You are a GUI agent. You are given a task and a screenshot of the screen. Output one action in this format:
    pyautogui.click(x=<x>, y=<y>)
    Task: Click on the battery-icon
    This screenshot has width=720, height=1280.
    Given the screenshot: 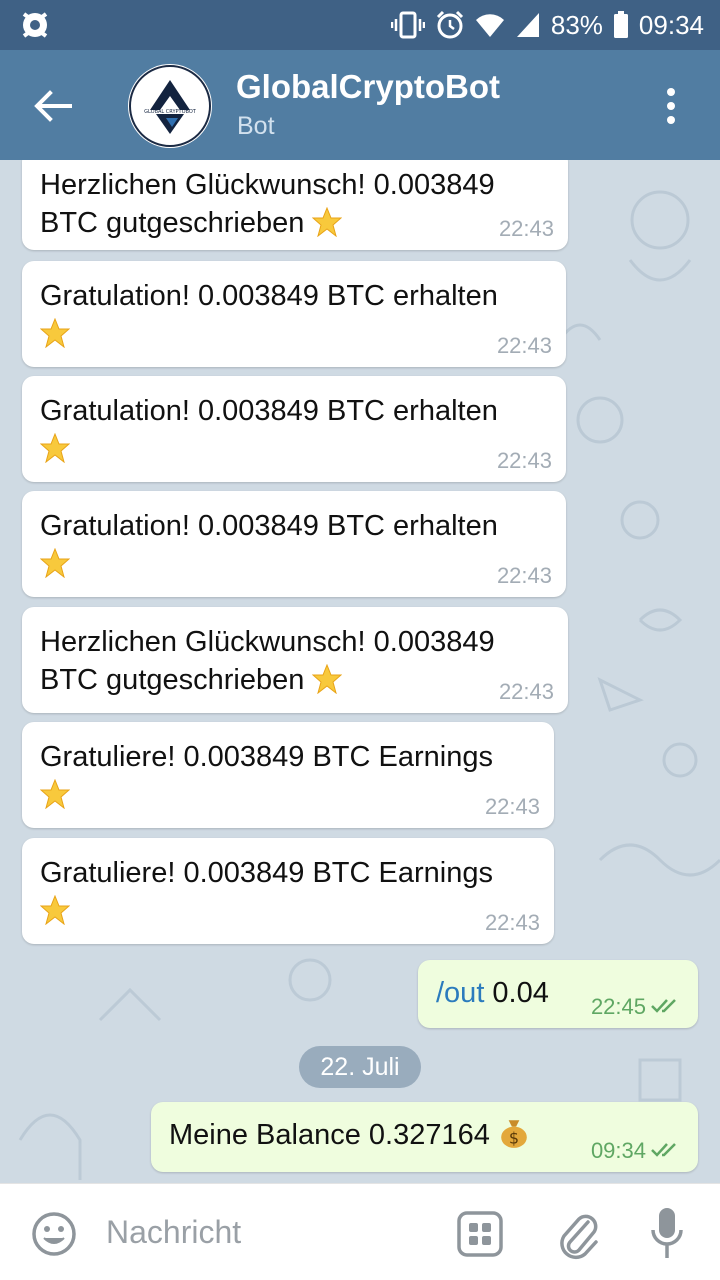 What is the action you would take?
    pyautogui.click(x=620, y=24)
    